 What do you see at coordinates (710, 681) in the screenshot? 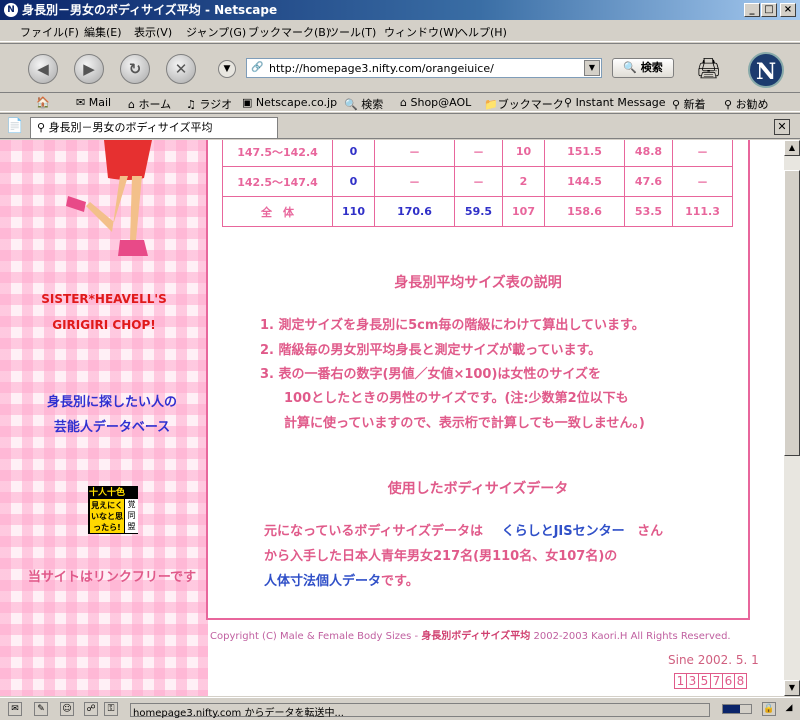
I see `access-counter: 135768` at bounding box center [710, 681].